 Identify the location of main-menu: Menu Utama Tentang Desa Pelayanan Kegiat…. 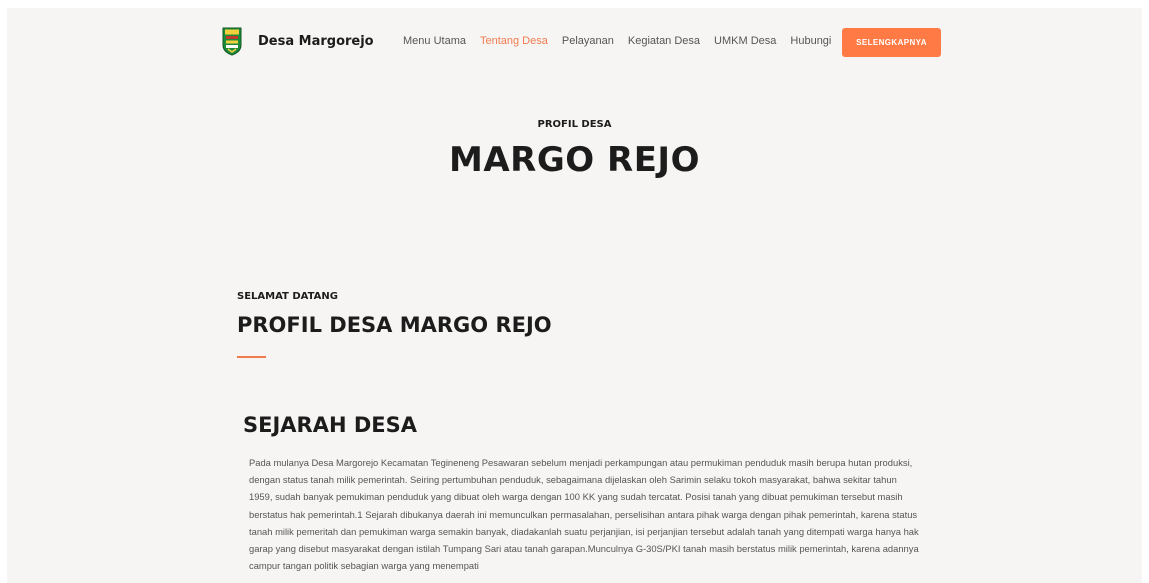
(624, 41).